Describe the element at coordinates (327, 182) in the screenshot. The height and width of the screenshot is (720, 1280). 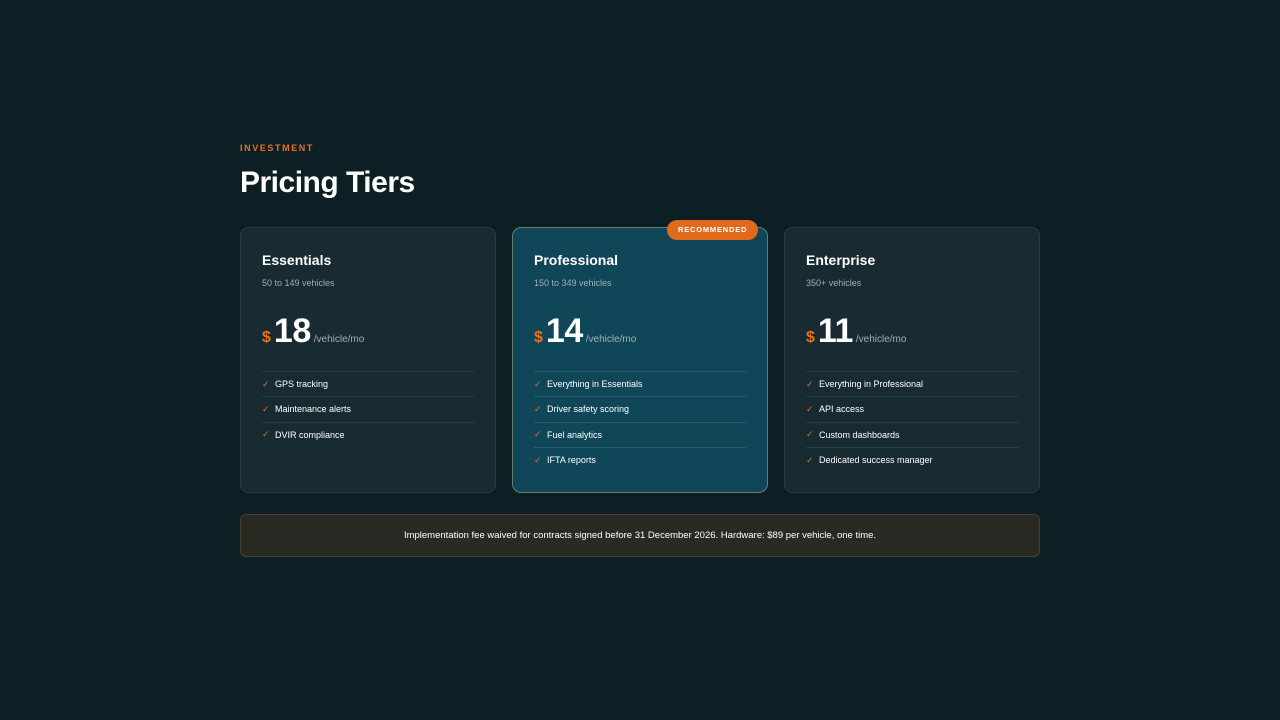
I see `page-title: Pricing Tiers` at that location.